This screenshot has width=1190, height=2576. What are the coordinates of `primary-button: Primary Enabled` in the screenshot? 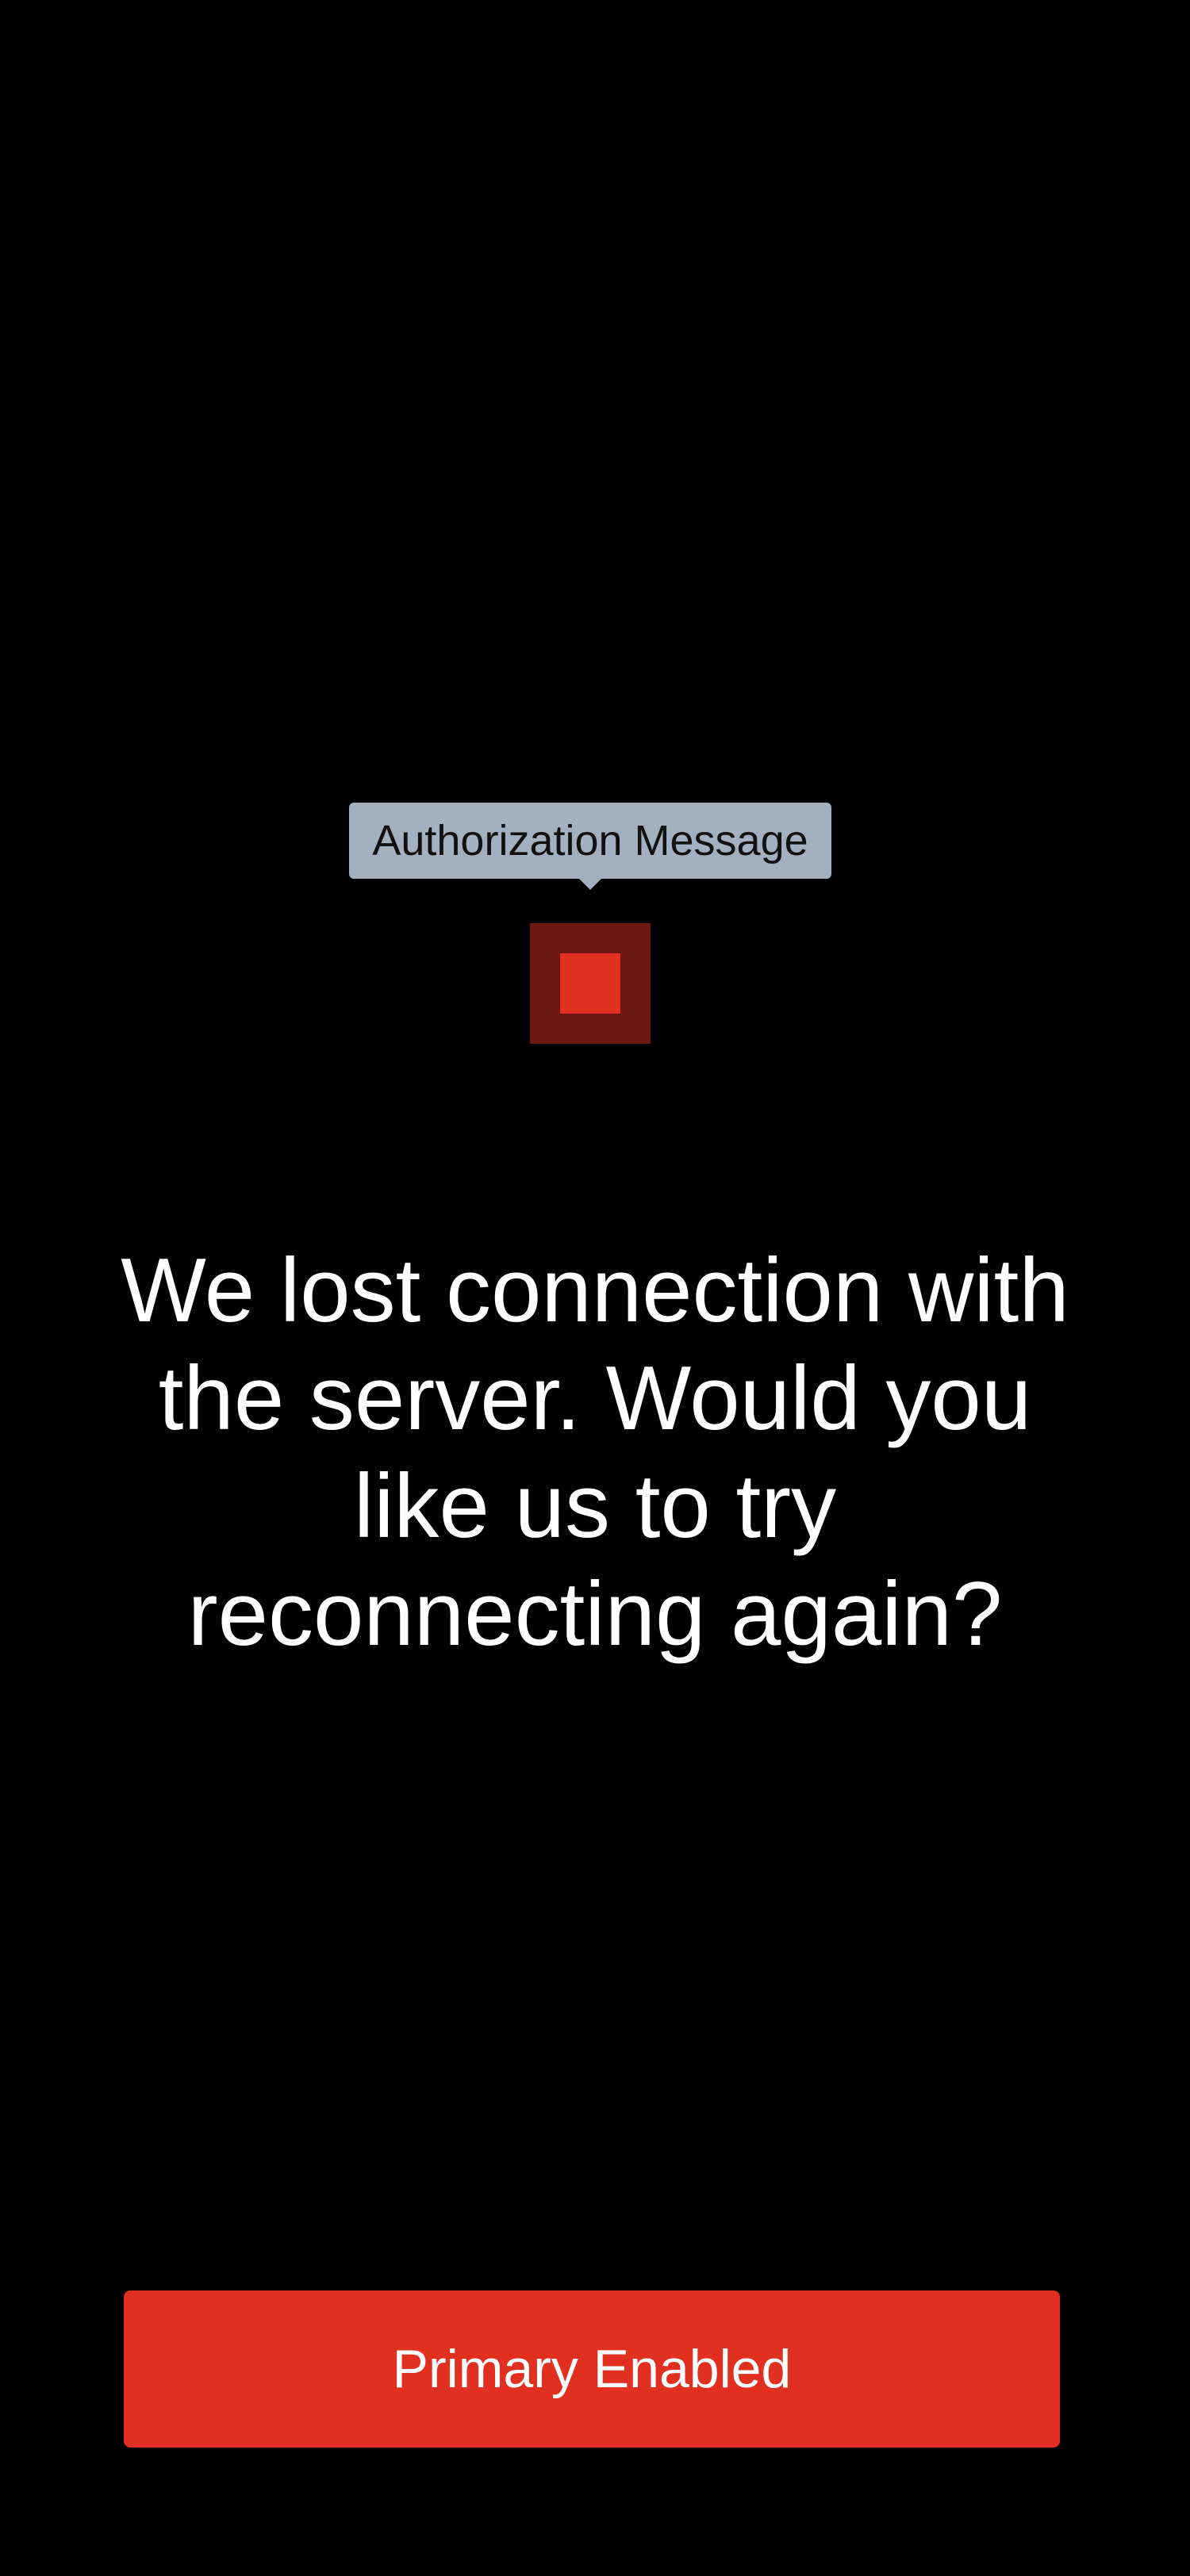 It's located at (592, 2369).